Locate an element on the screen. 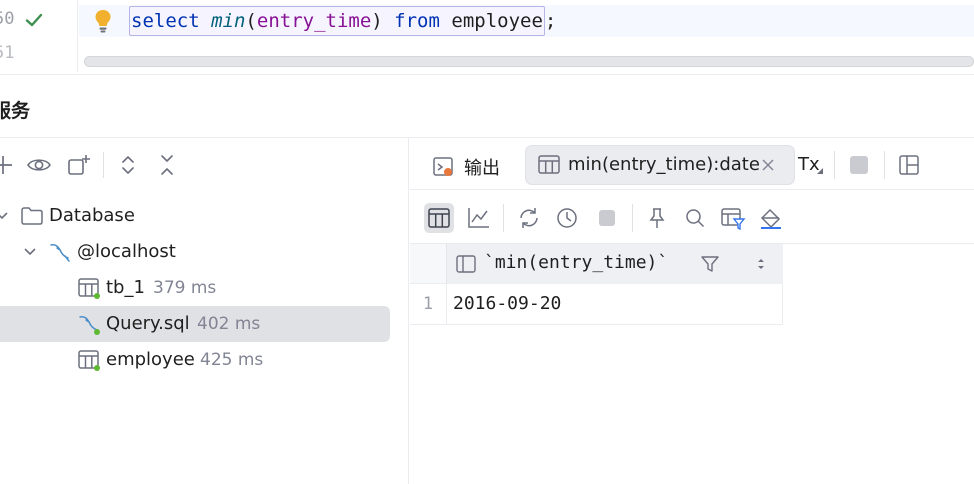  row-number: 1 is located at coordinates (428, 304).